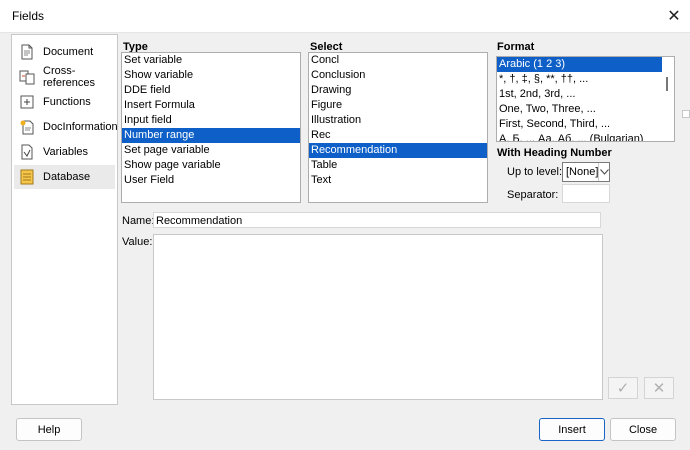 The image size is (690, 450). I want to click on cancel-edit-button: ✕, so click(659, 388).